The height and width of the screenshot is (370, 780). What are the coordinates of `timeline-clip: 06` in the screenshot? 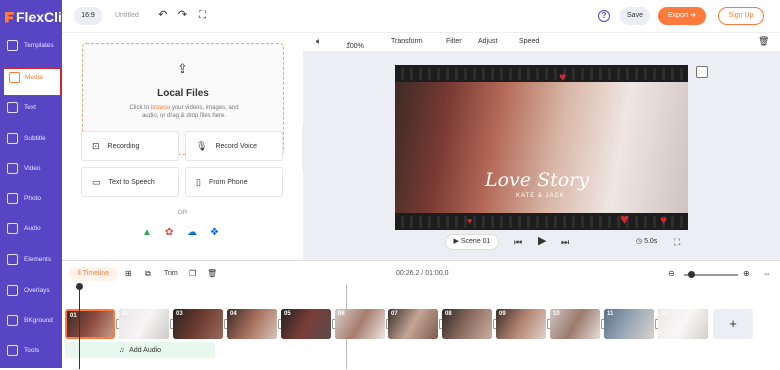 It's located at (360, 324).